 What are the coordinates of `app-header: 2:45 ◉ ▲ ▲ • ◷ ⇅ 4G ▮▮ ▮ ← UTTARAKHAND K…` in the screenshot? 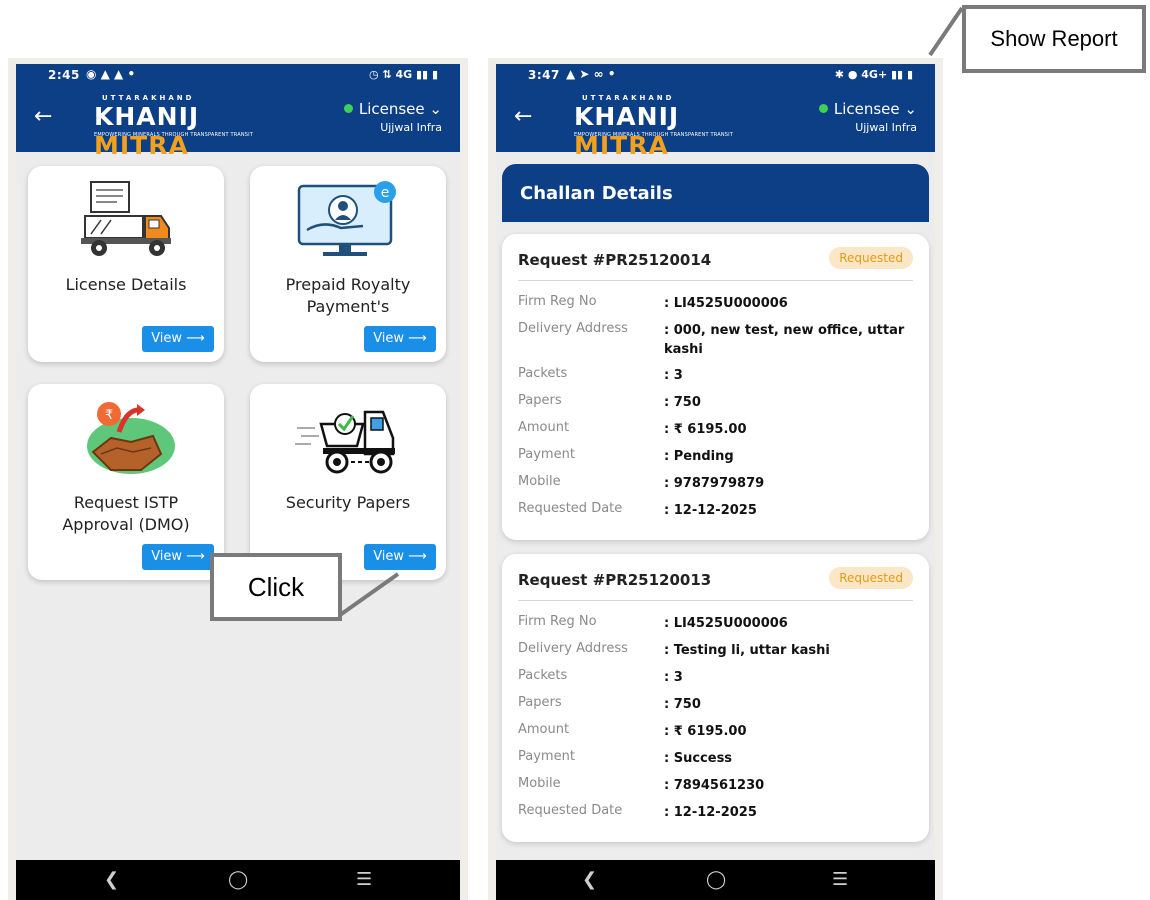 It's located at (238, 112).